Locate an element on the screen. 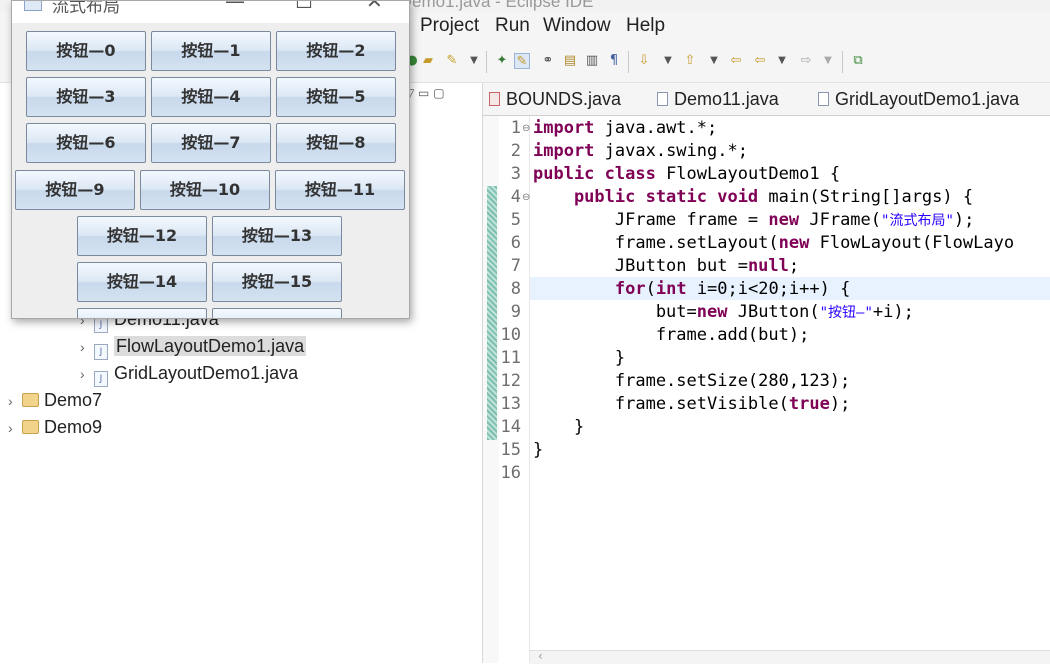  java-app-icon is located at coordinates (33, 6).